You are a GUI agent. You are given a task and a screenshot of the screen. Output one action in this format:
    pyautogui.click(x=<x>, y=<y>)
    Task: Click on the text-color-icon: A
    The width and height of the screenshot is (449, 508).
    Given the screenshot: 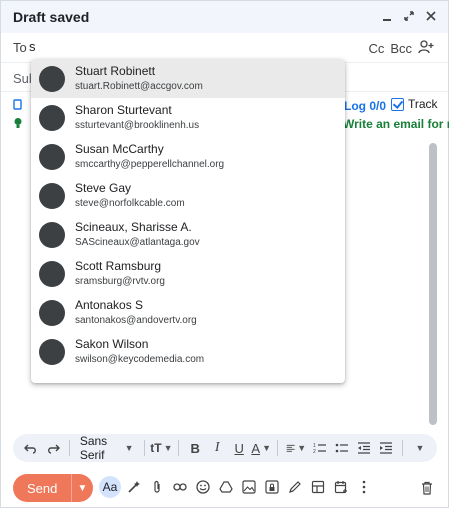 What is the action you would take?
    pyautogui.click(x=256, y=448)
    